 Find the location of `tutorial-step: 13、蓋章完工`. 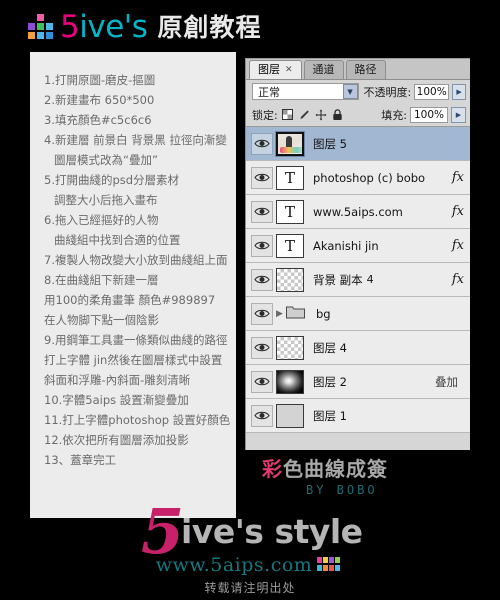

tutorial-step: 13、蓋章完工 is located at coordinates (80, 460).